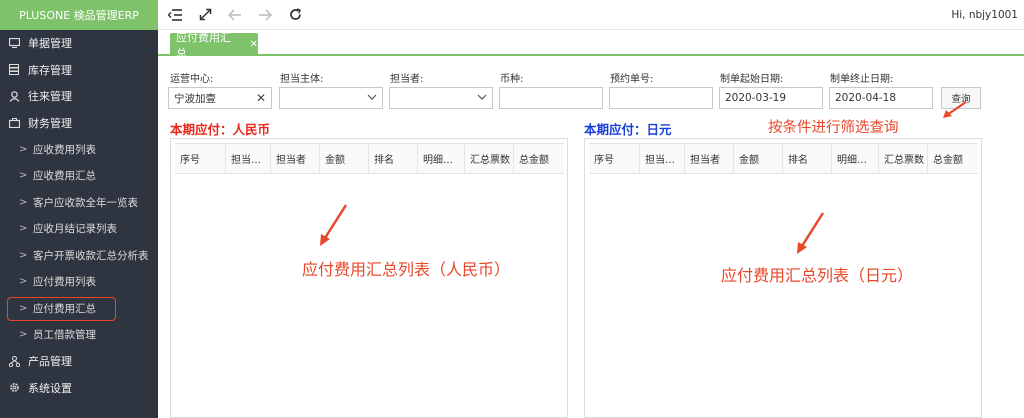 The height and width of the screenshot is (418, 1024). I want to click on sidebar-subitem-employee-loans: > 员工借款管理, so click(79, 335).